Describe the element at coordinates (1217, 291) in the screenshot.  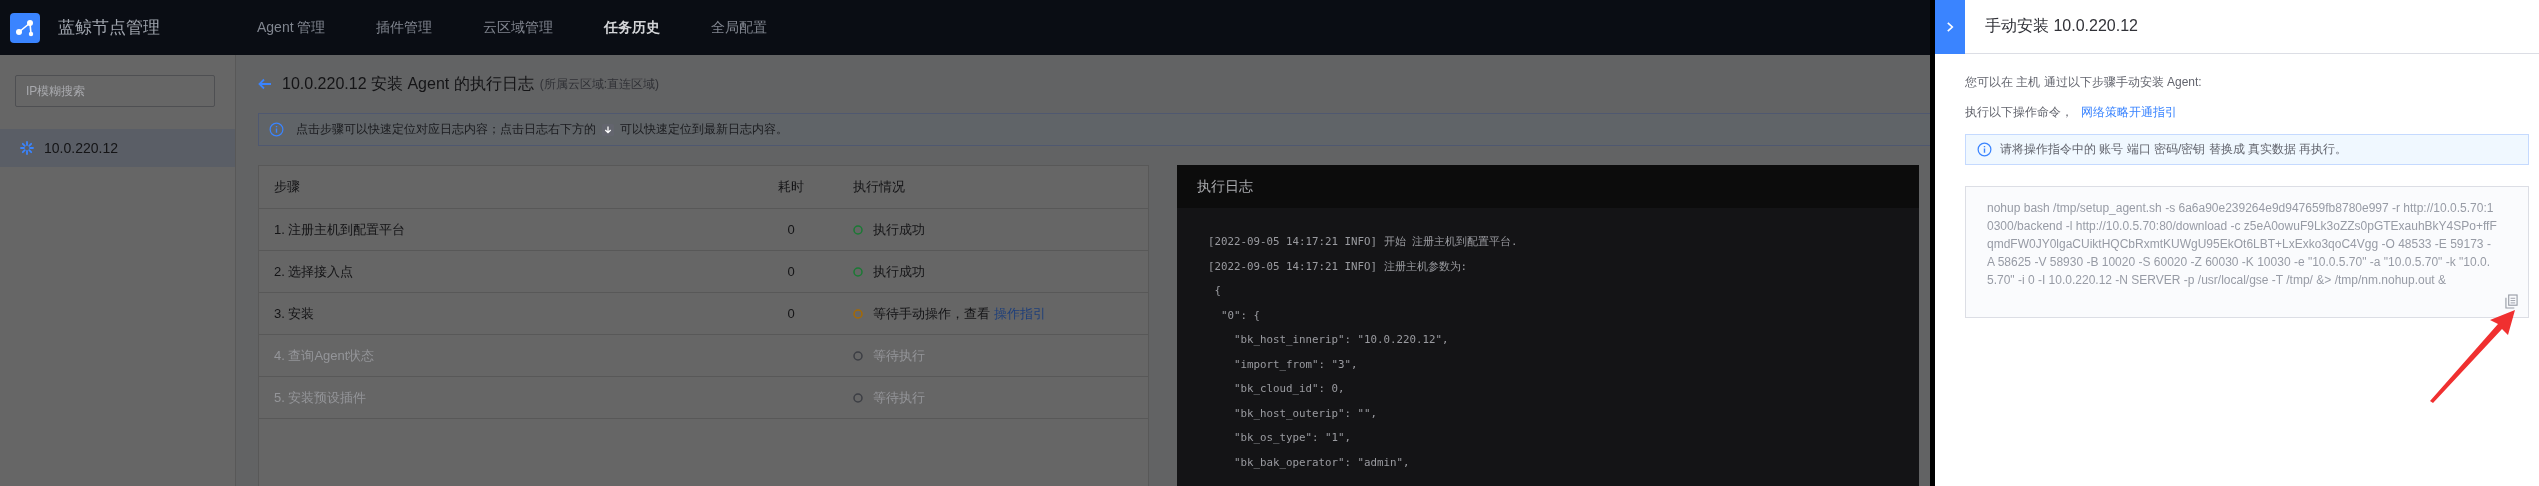
I see `log-line: {` at that location.